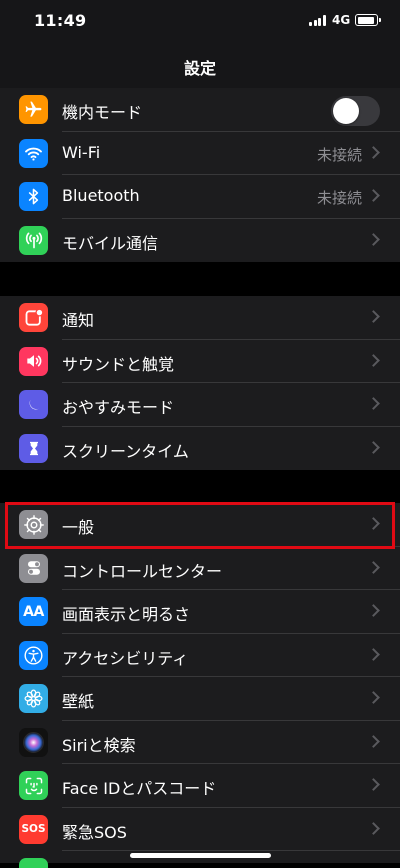 This screenshot has width=400, height=868. Describe the element at coordinates (200, 405) in the screenshot. I see `row-do-not-disturb: おやすみモード` at that location.